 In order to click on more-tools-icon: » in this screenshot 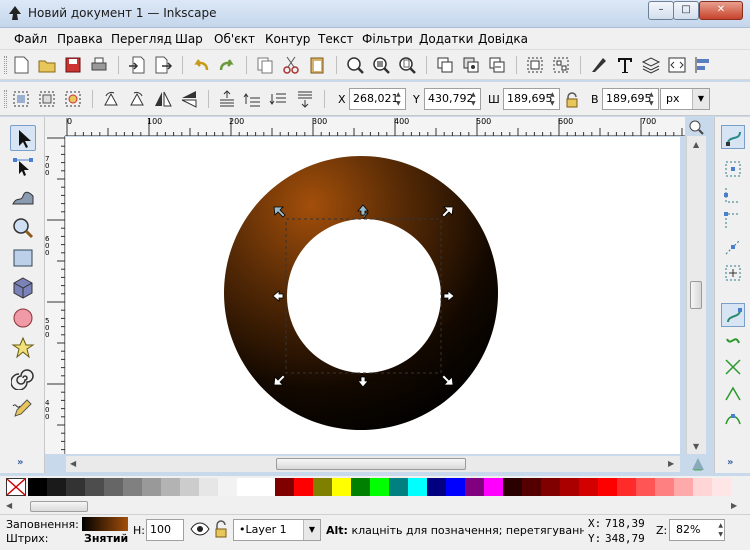, I will do `click(20, 462)`.